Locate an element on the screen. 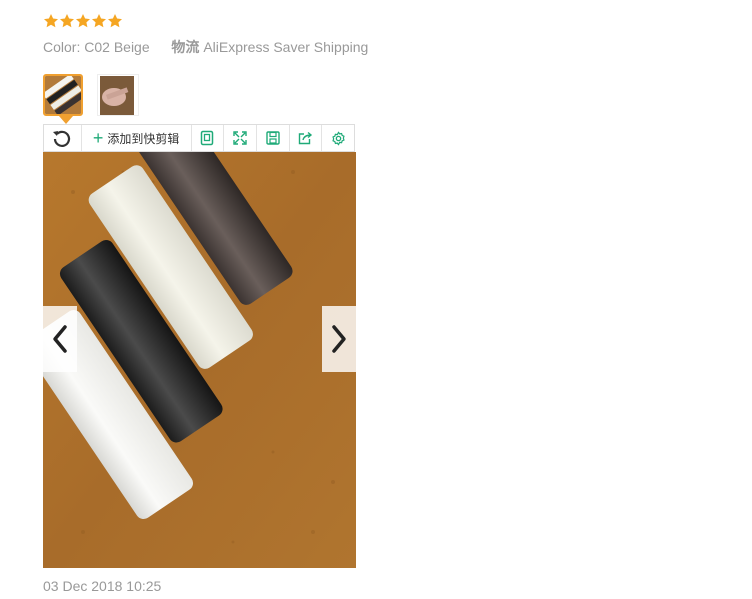 Image resolution: width=752 pixels, height=599 pixels. fullscreen-button is located at coordinates (240, 138).